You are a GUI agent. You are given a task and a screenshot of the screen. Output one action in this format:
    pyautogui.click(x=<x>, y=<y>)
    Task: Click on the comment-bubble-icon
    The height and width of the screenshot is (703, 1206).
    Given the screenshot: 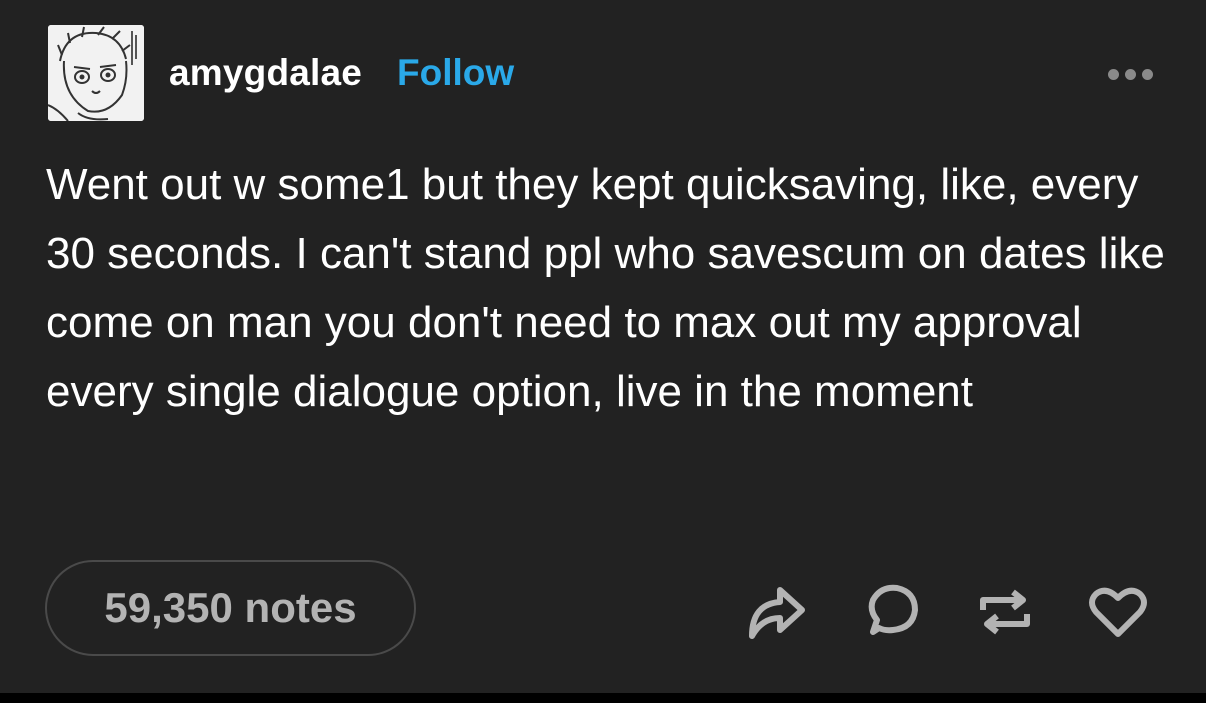 What is the action you would take?
    pyautogui.click(x=893, y=609)
    